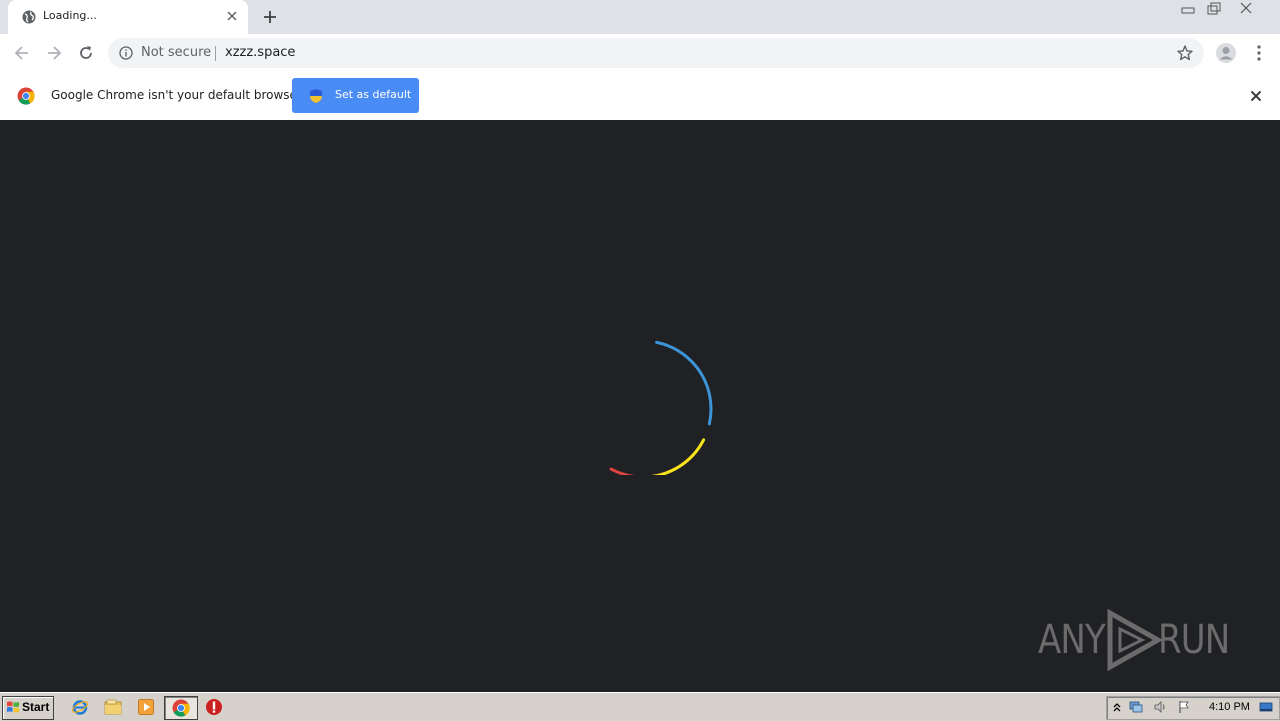 The image size is (1280, 721). What do you see at coordinates (26, 96) in the screenshot?
I see `chrome-logo-icon` at bounding box center [26, 96].